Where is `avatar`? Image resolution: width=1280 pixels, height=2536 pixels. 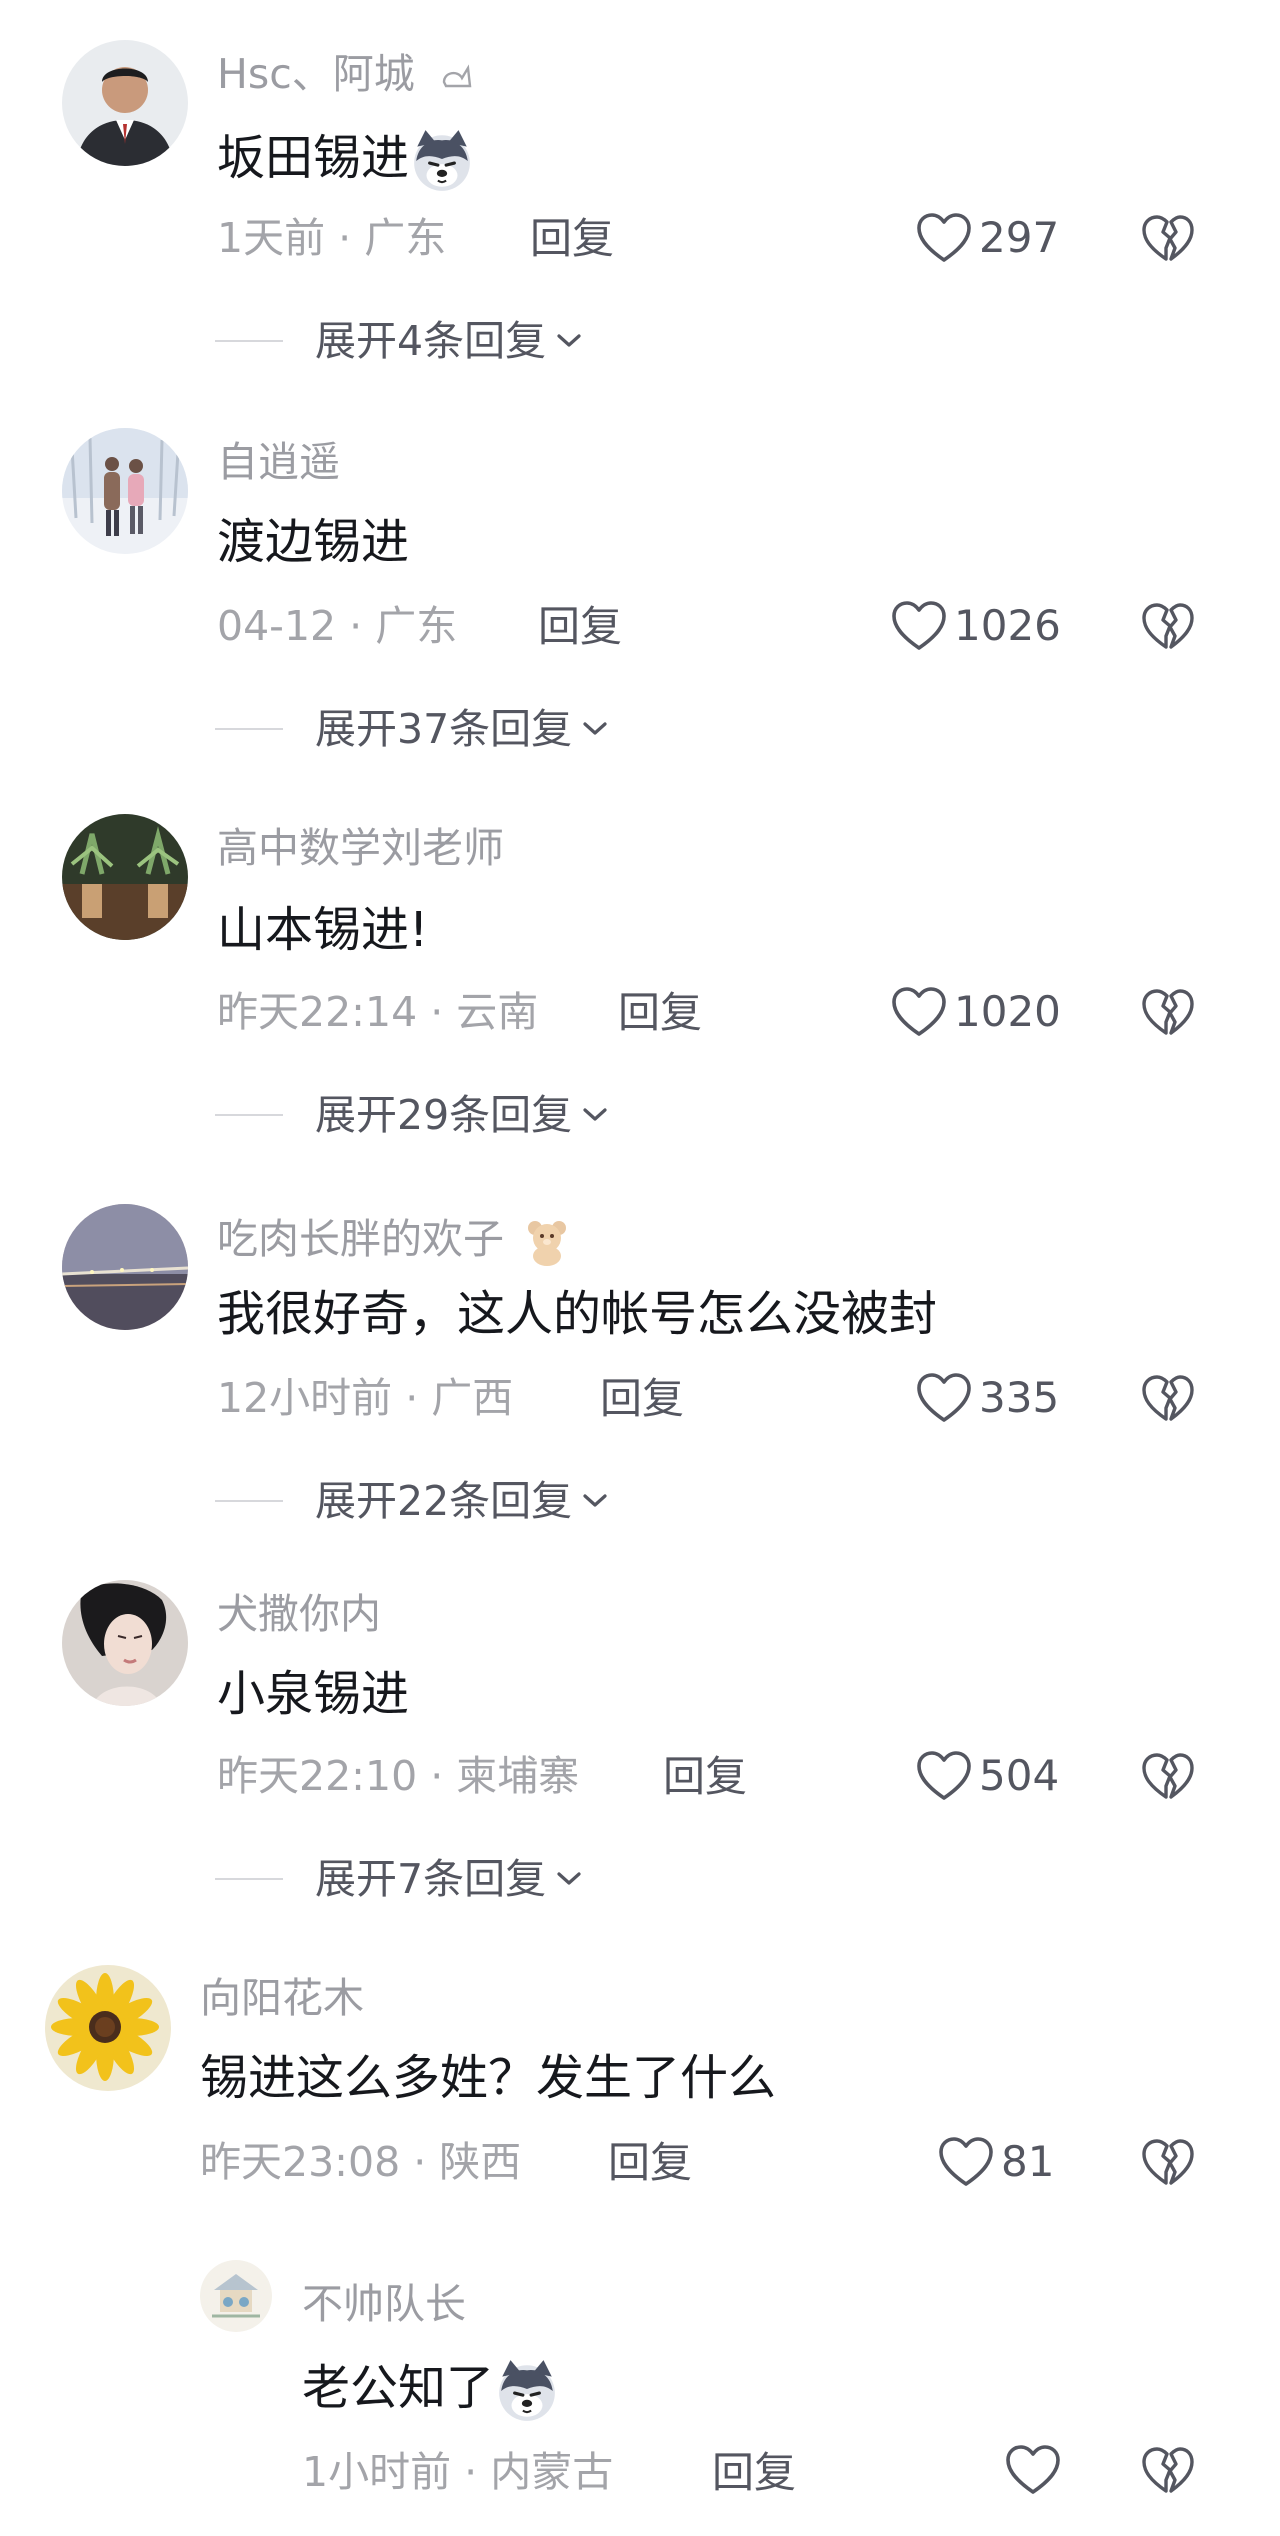
avatar is located at coordinates (236, 2296).